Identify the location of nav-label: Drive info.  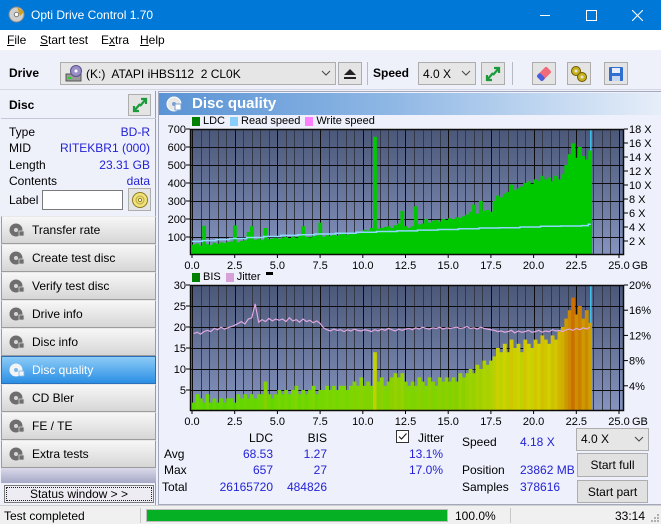
(57, 314).